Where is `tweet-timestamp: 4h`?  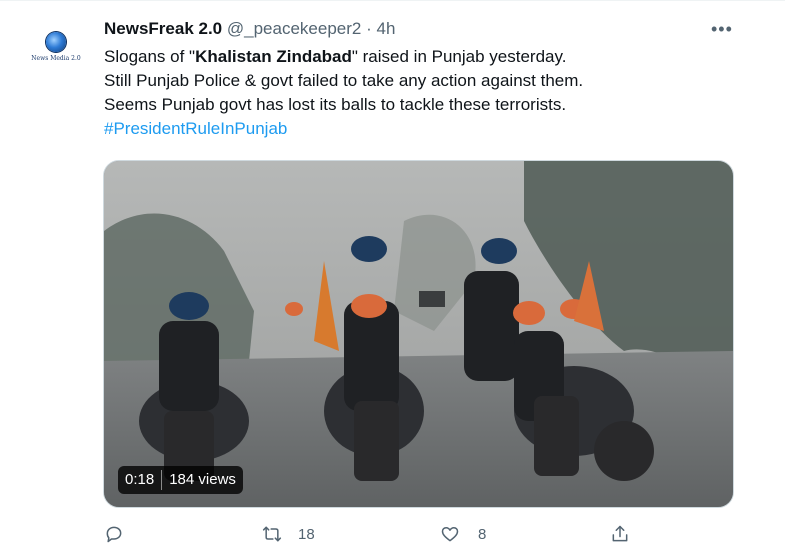
tweet-timestamp: 4h is located at coordinates (385, 28).